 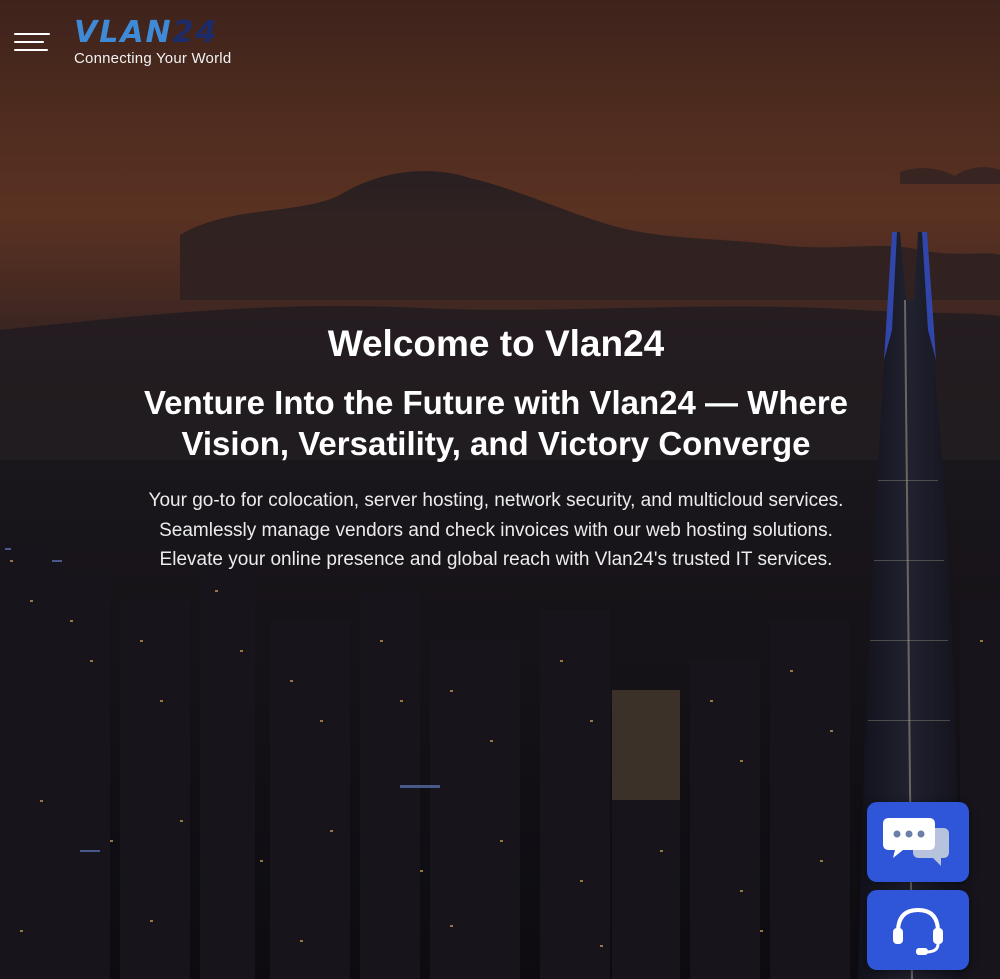 I want to click on chat-button, so click(x=918, y=842).